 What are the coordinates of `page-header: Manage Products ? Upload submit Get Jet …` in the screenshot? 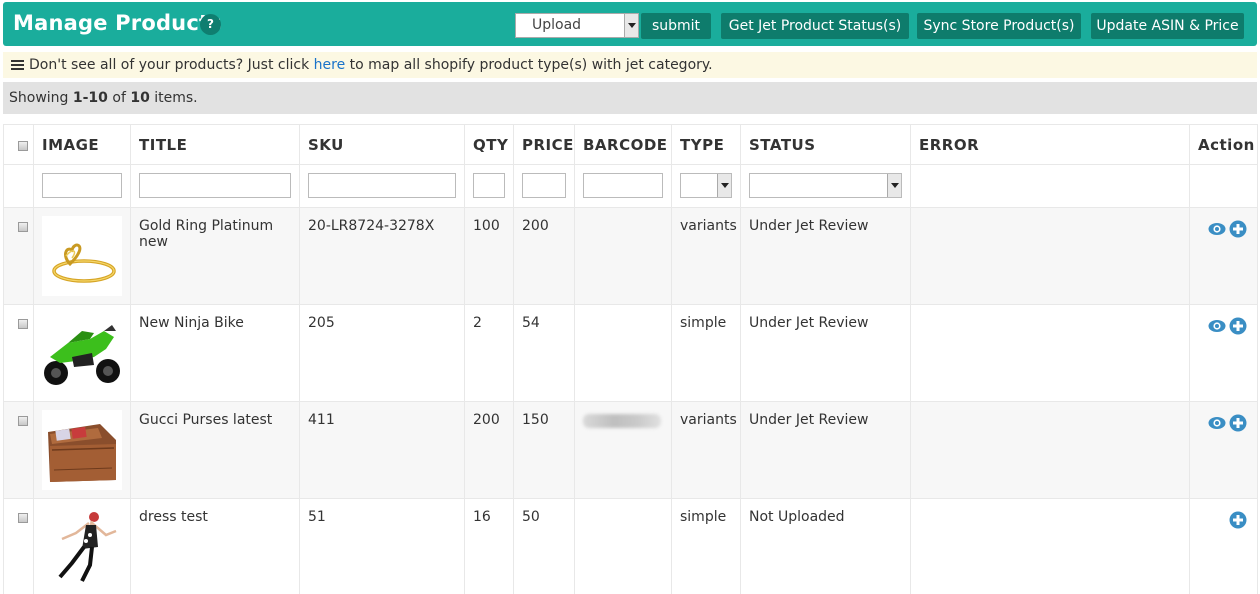 It's located at (630, 24).